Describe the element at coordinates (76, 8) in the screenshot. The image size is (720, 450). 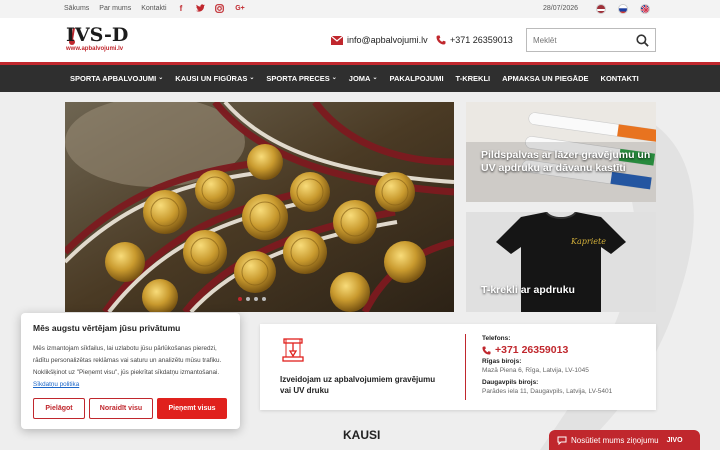
I see `top-link-home: Sākums` at that location.